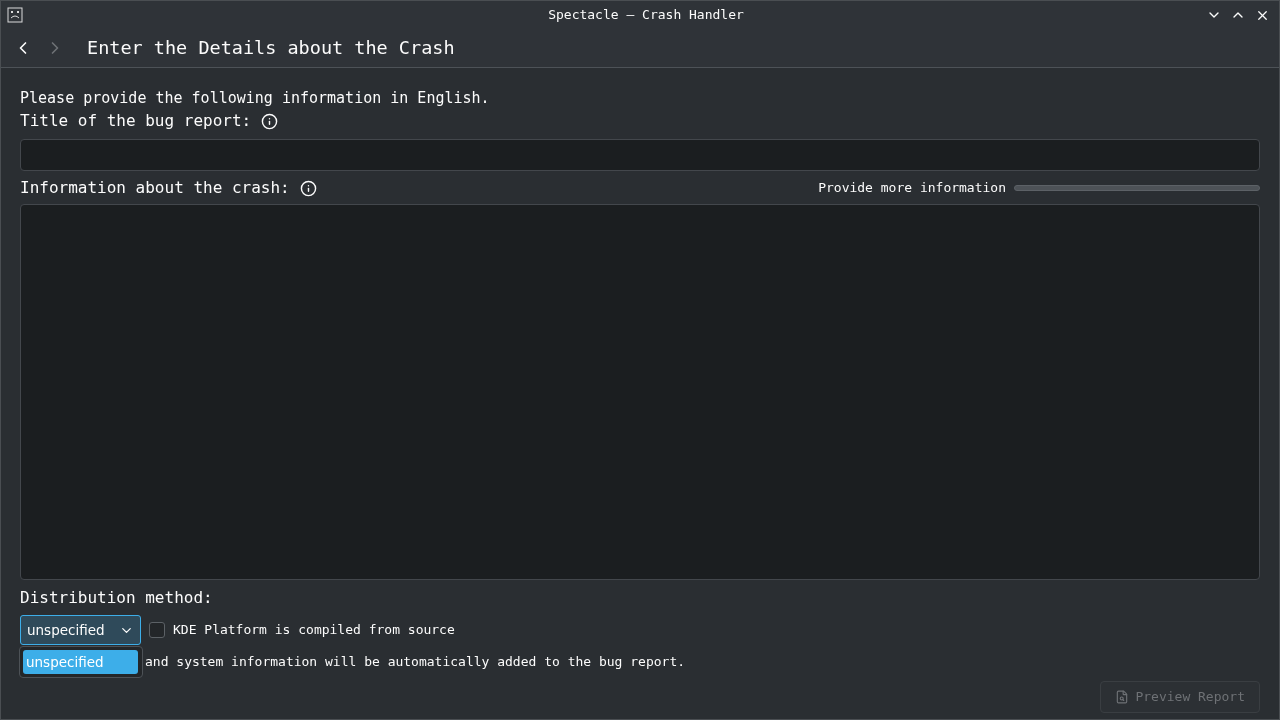 This screenshot has width=1280, height=720. I want to click on window-title: Spectacle — Crash Handler, so click(646, 15).